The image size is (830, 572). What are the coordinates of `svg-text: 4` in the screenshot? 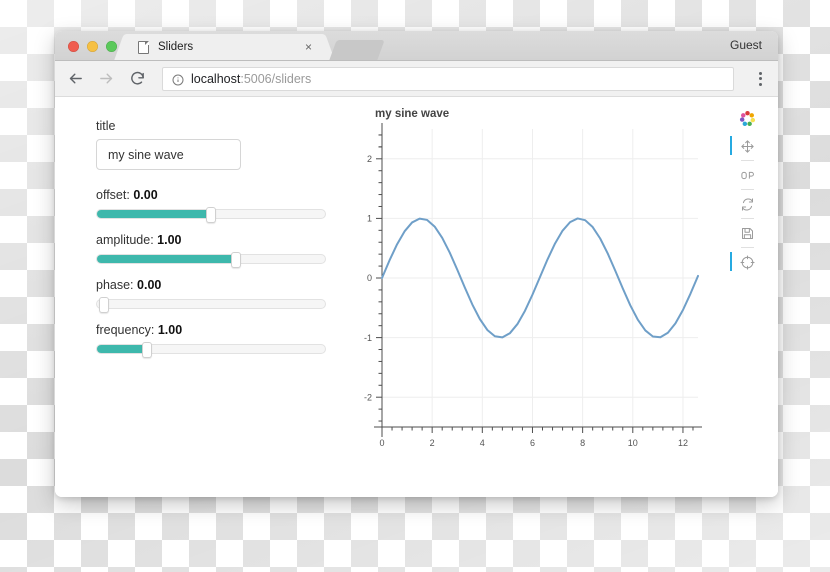 It's located at (482, 443).